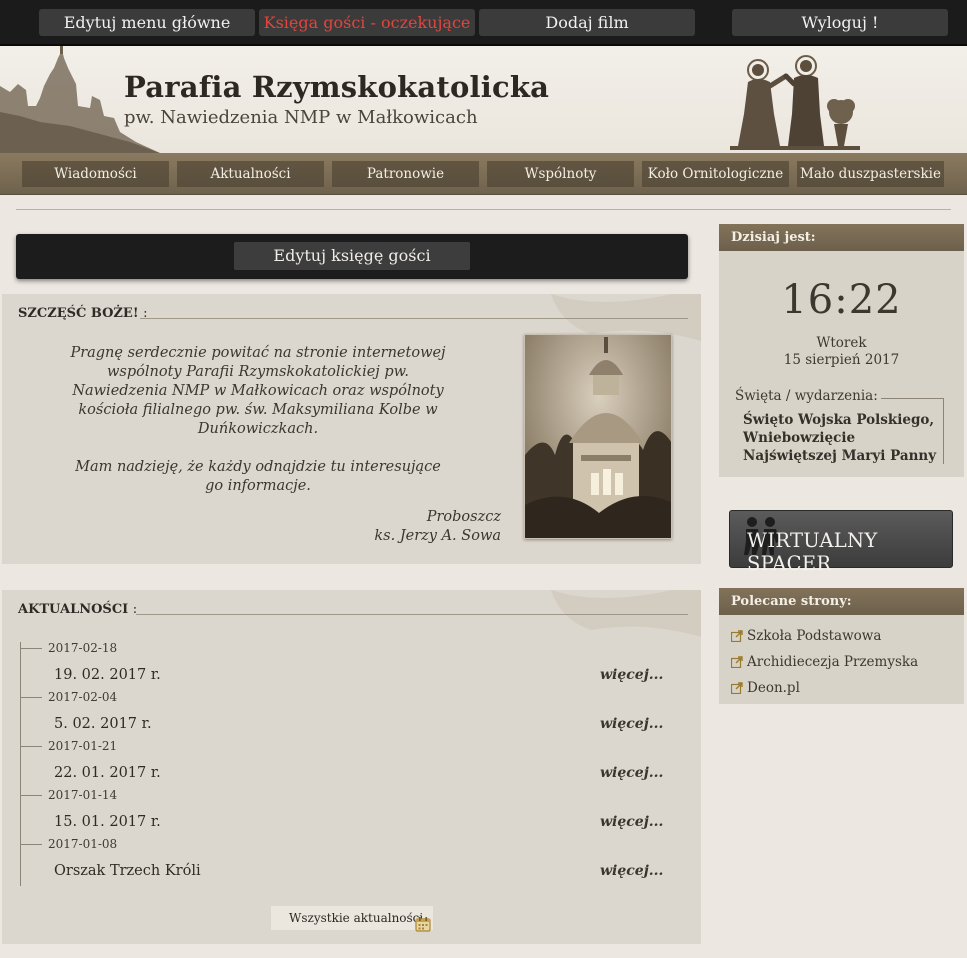 The image size is (967, 958). Describe the element at coordinates (870, 174) in the screenshot. I see `nav-item-malo-duszpasterskie: Mało duszpasterskie` at that location.